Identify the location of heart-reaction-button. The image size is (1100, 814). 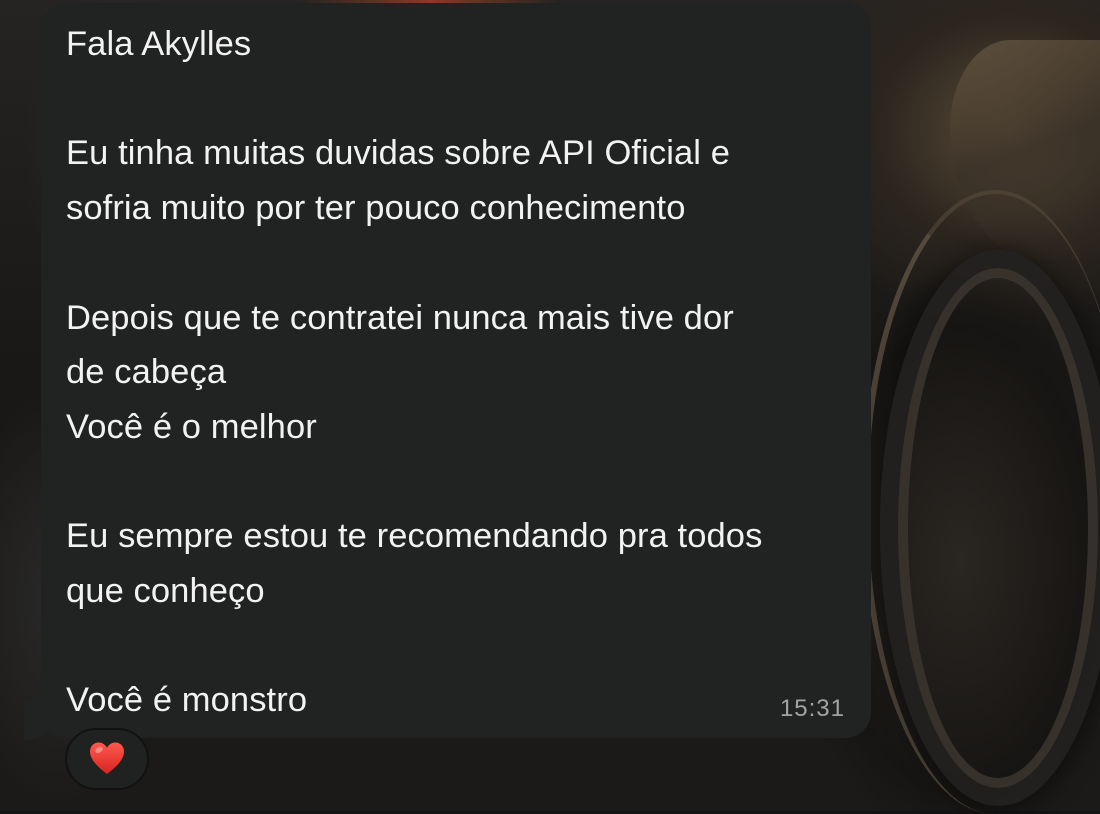
(107, 759).